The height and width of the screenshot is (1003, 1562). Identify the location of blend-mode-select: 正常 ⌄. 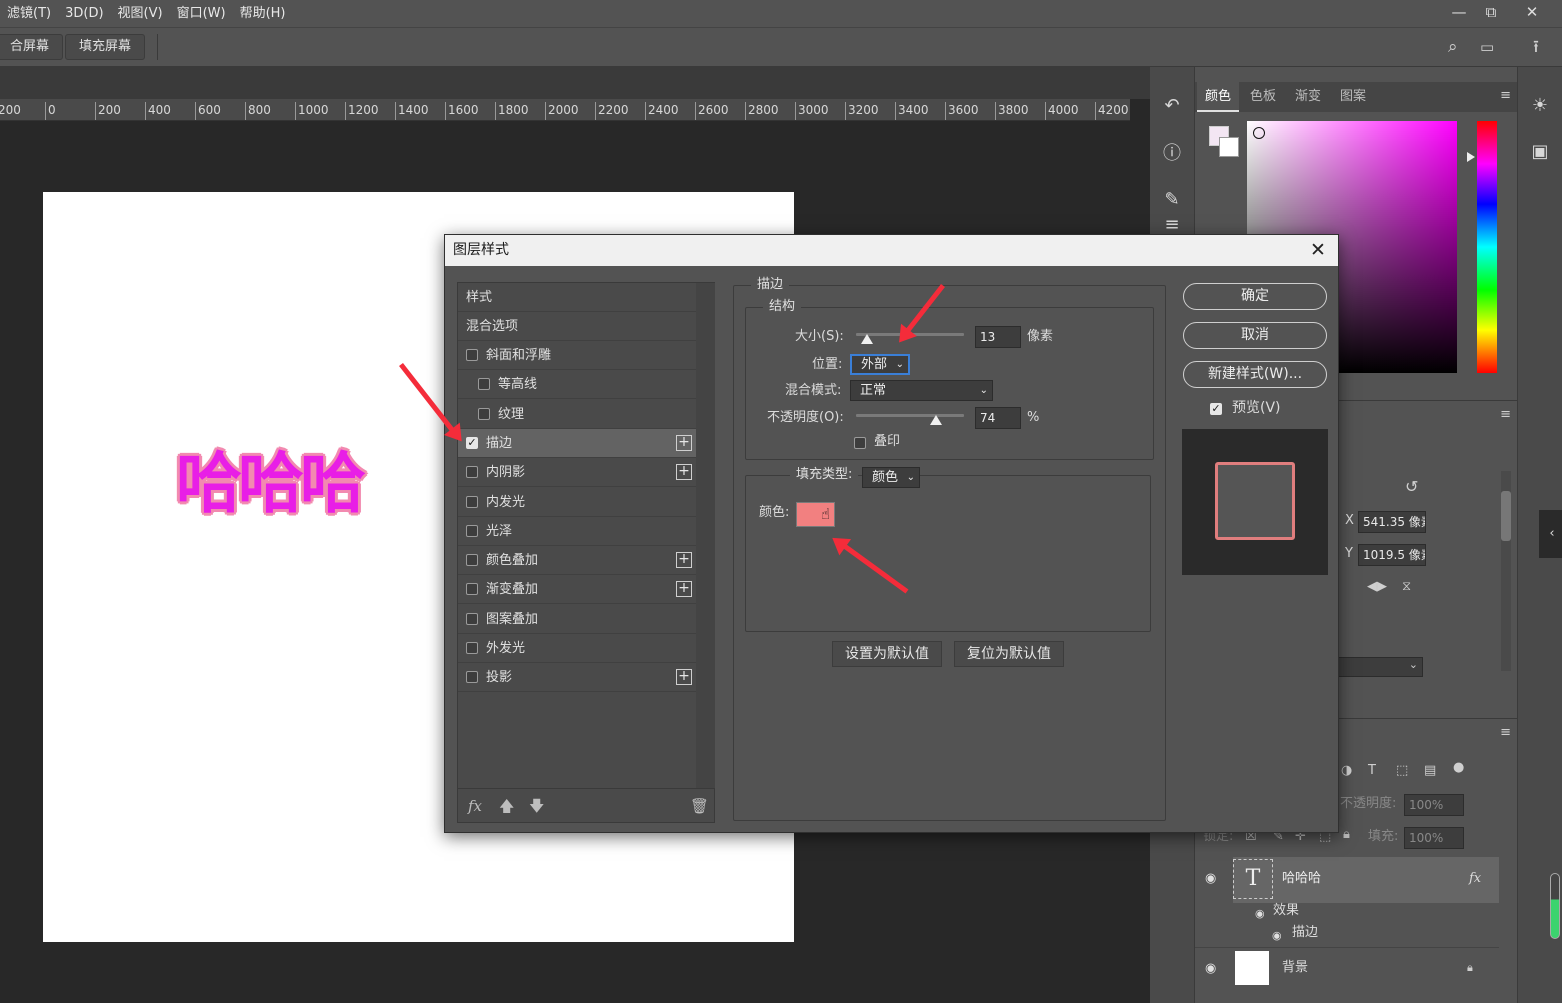
(921, 390).